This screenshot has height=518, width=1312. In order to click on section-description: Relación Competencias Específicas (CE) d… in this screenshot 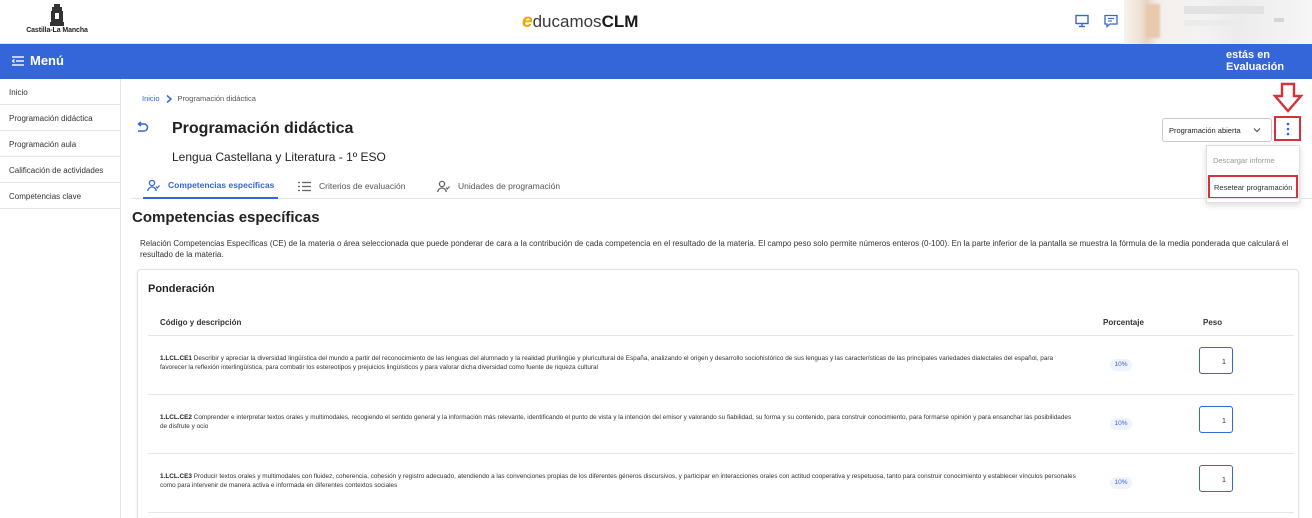, I will do `click(714, 249)`.